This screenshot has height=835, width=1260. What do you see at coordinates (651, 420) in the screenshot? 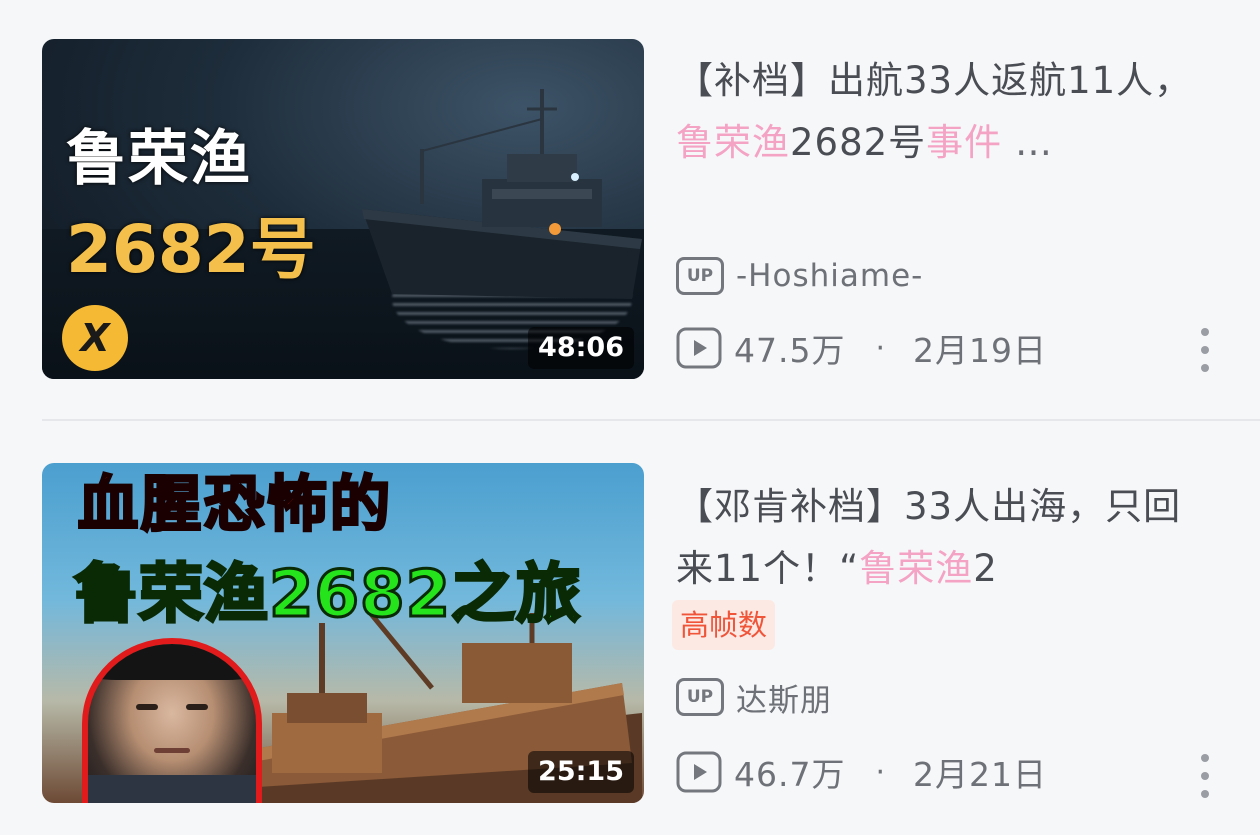
I see `divider` at bounding box center [651, 420].